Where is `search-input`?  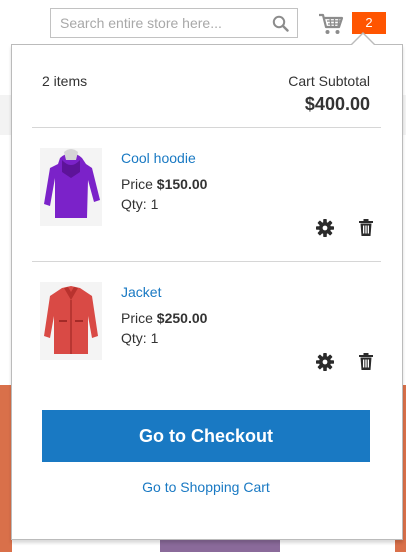 search-input is located at coordinates (156, 23).